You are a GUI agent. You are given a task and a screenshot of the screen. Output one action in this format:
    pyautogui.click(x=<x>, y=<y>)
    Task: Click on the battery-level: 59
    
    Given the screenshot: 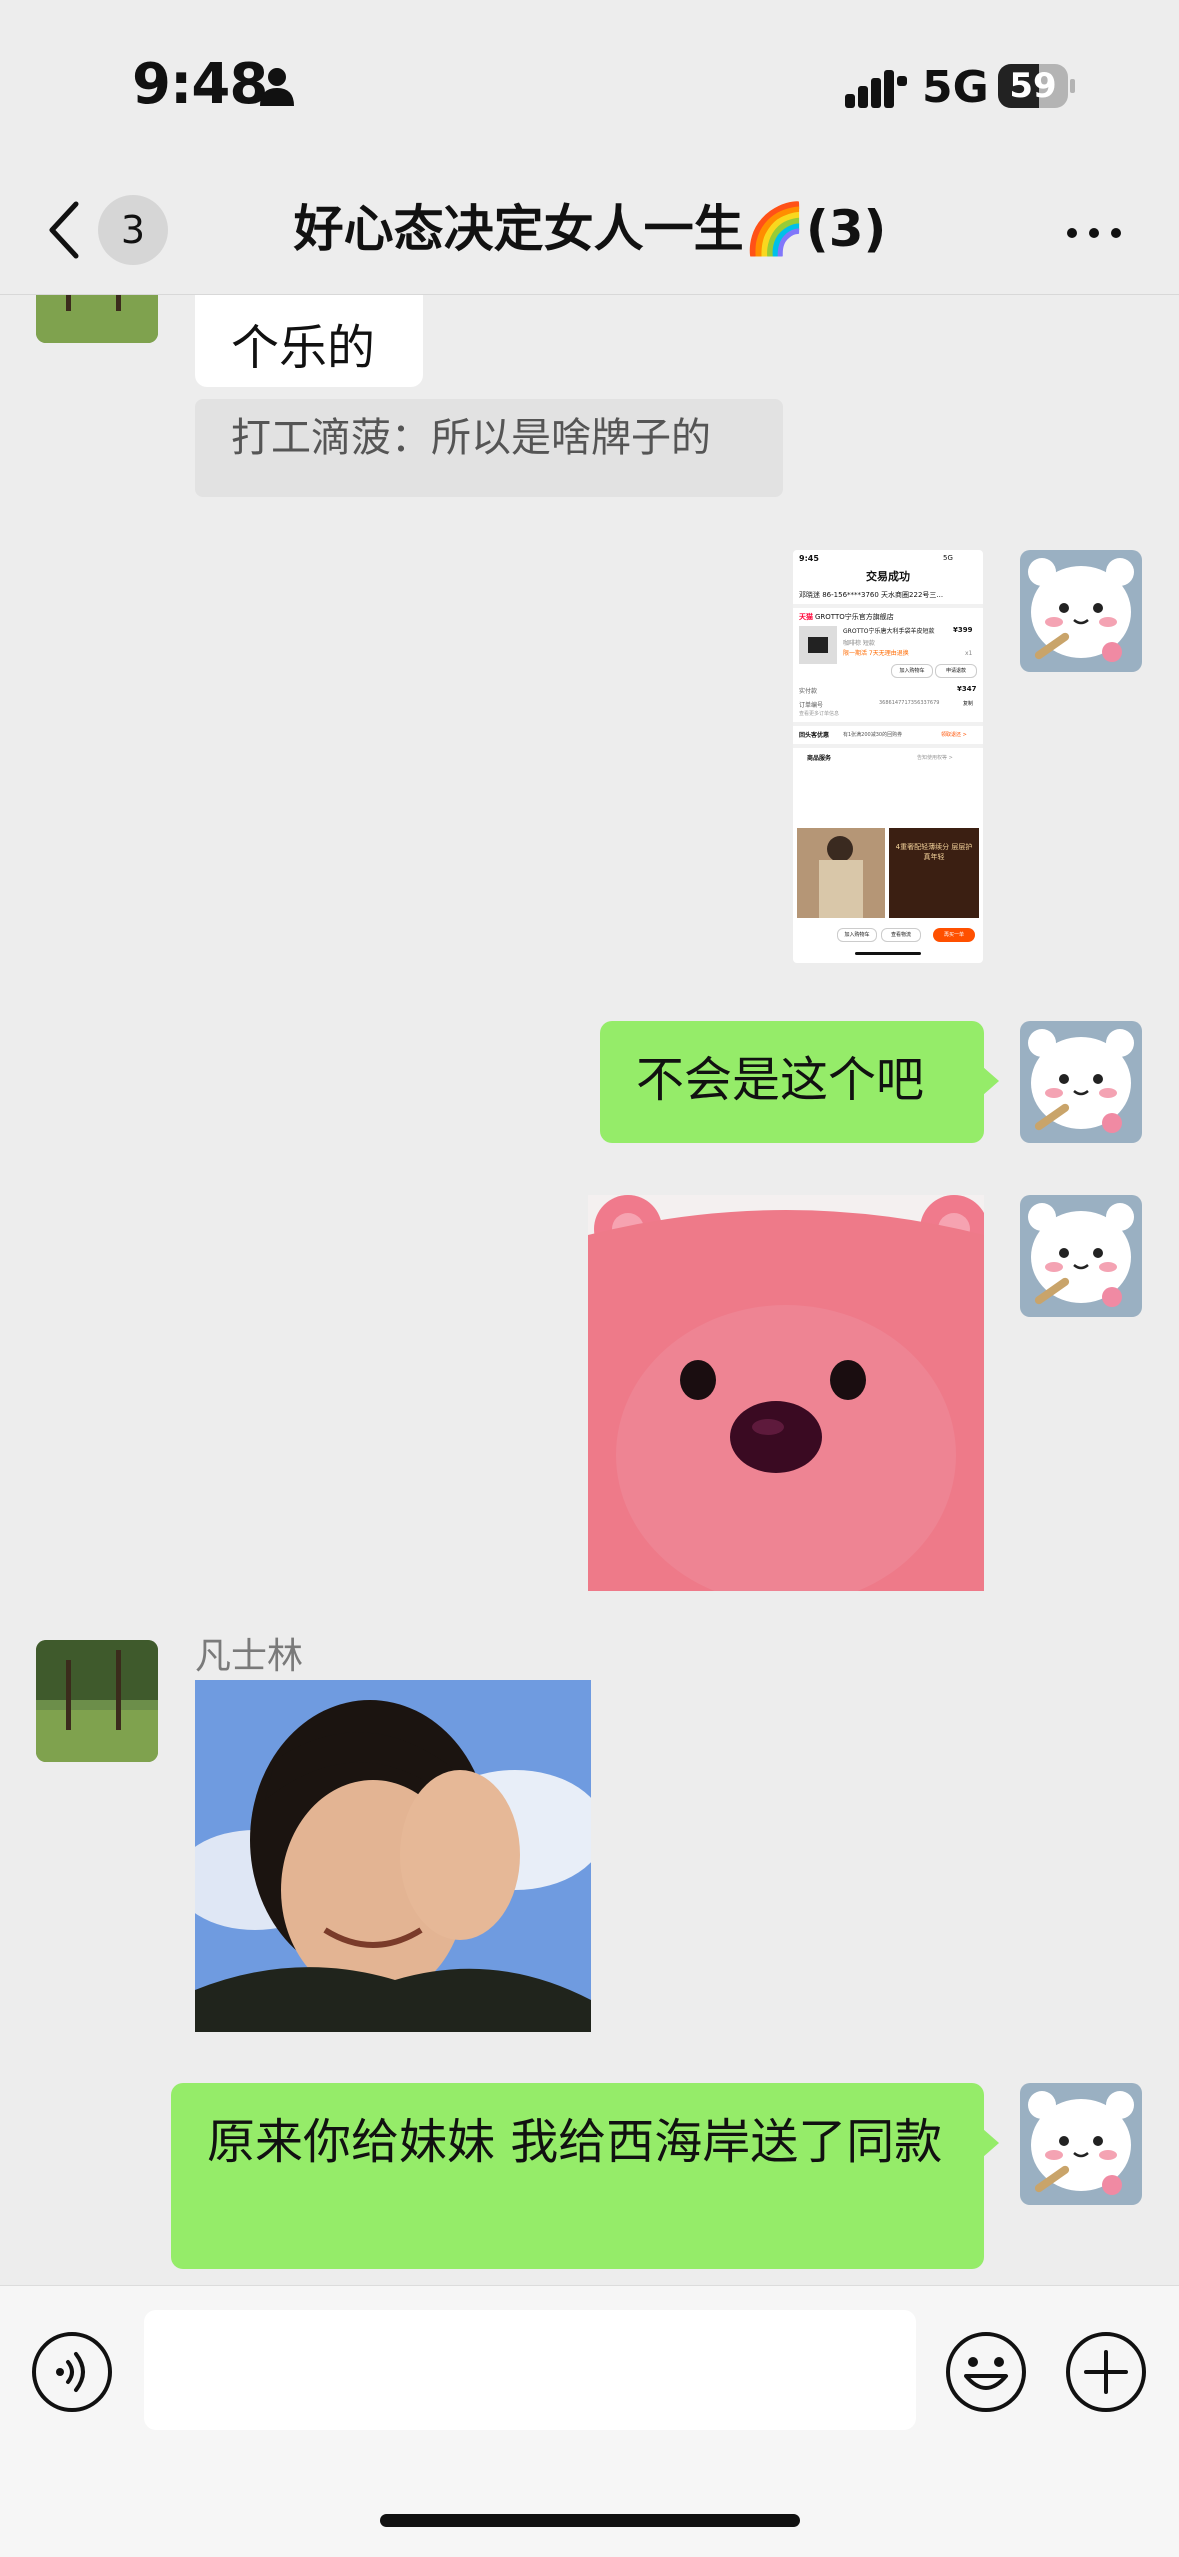 What is the action you would take?
    pyautogui.click(x=1033, y=86)
    